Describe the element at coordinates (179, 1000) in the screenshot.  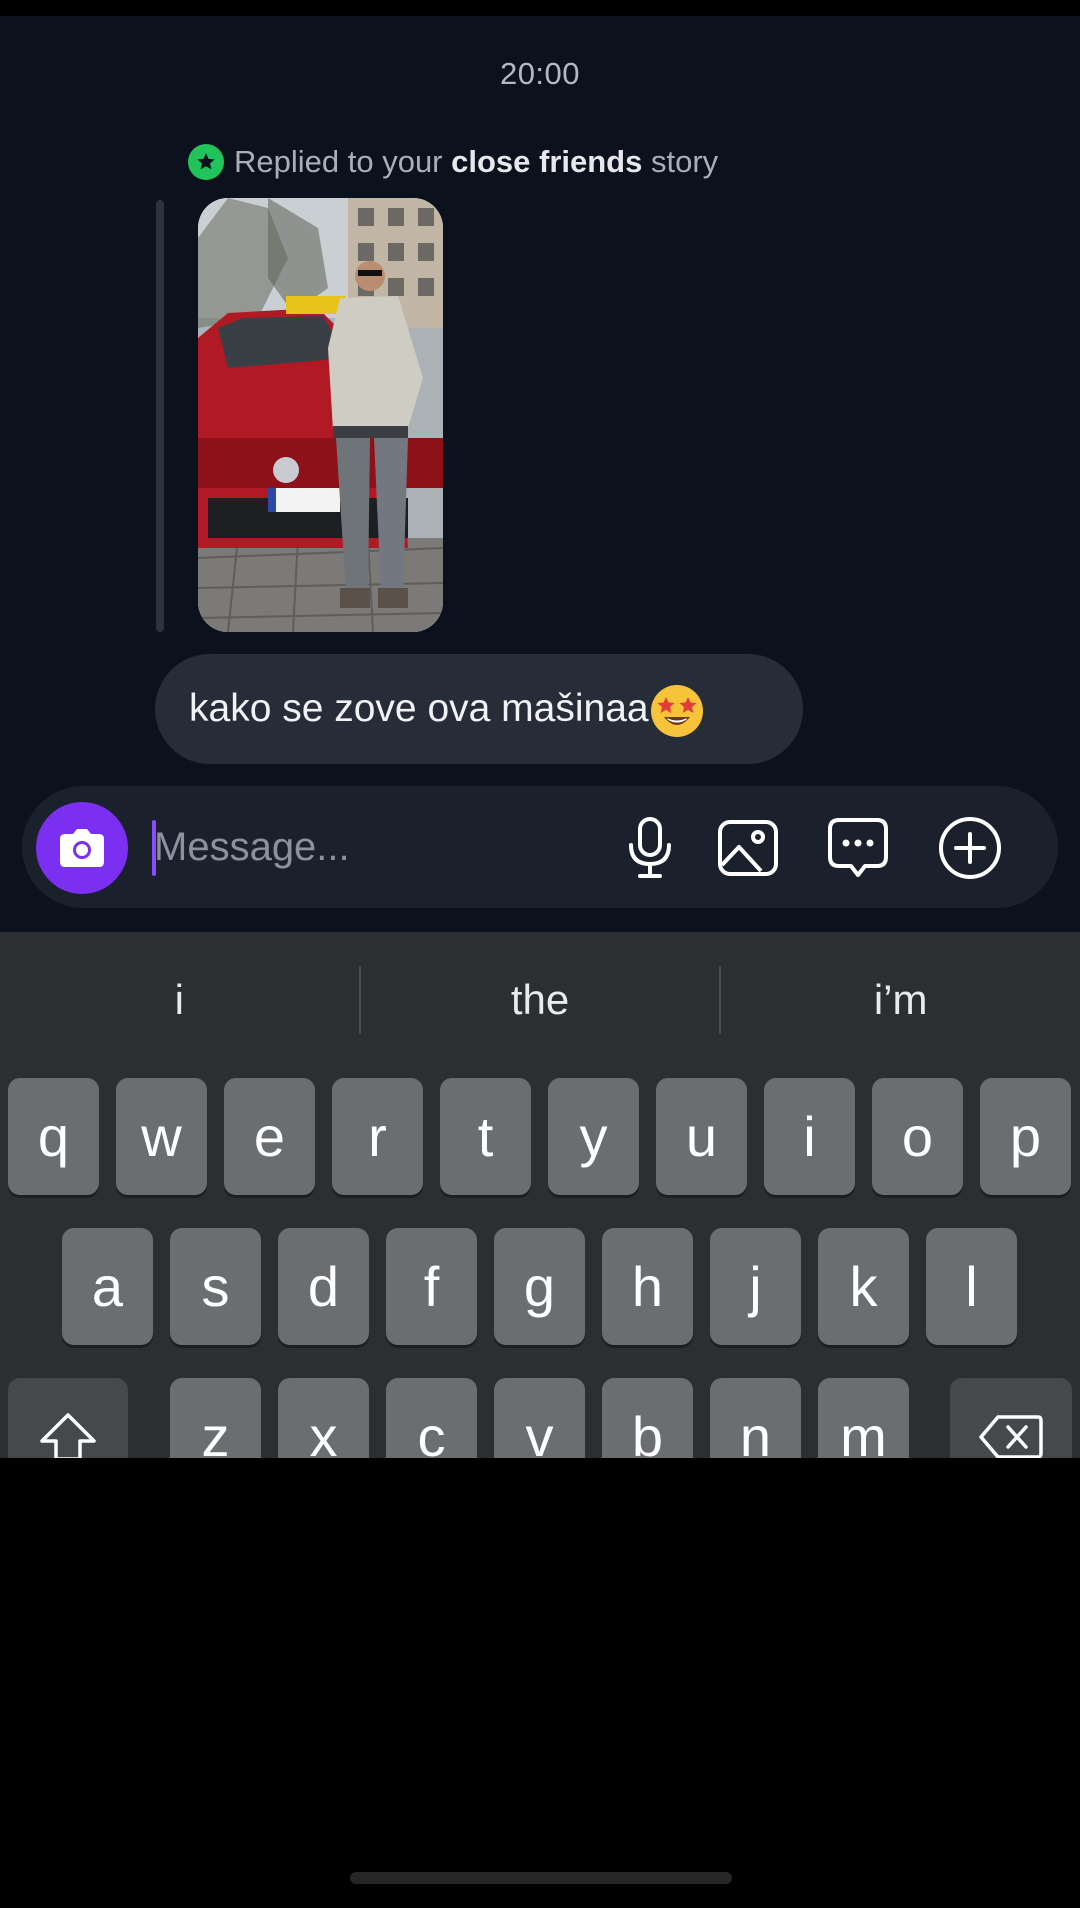
I see `suggestion-item: i` at that location.